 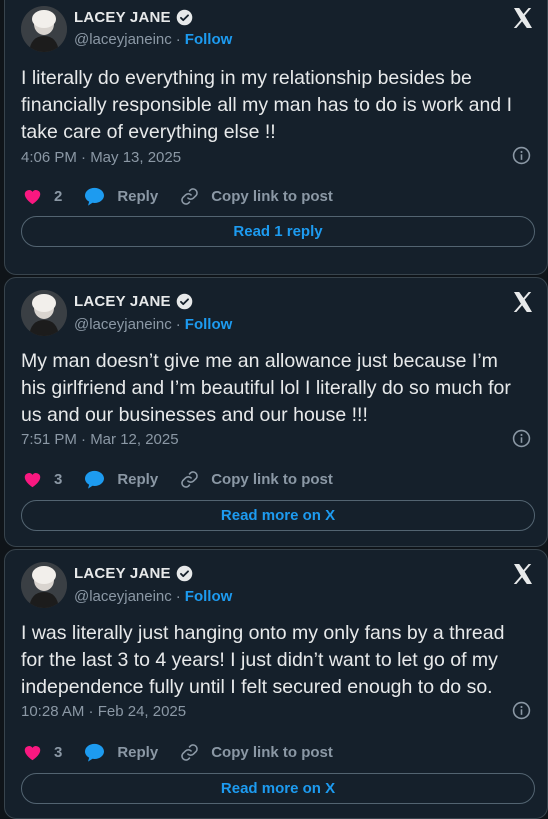 I want to click on post-timestamp: 7:51 PM · Mar 12, 2025, so click(x=100, y=439).